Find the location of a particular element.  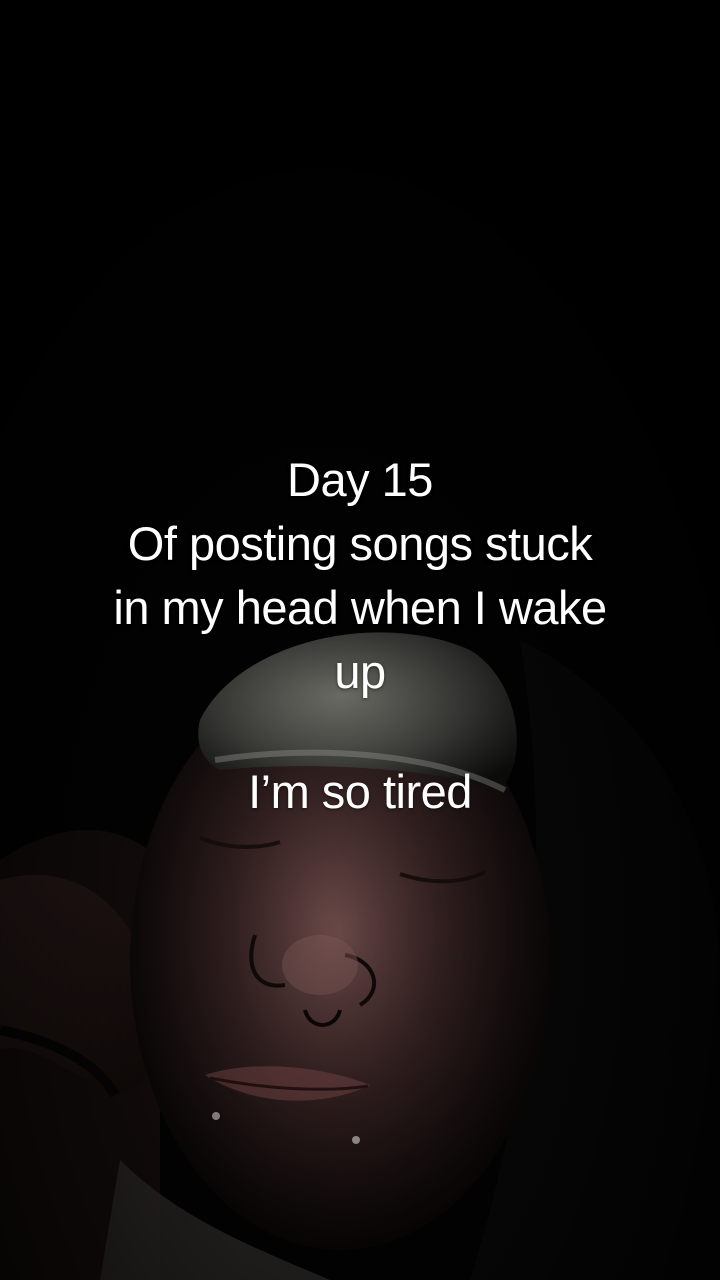

caption-line-2: Of posting songs stuck is located at coordinates (360, 543).